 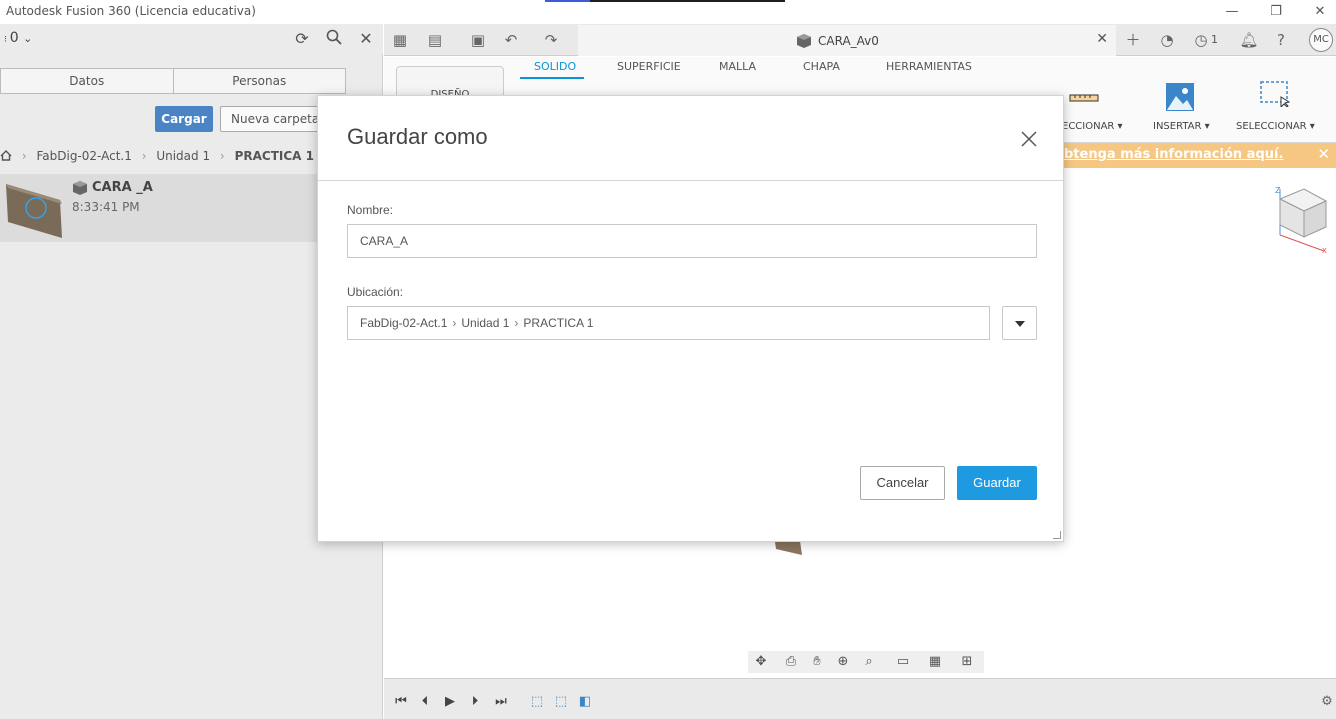 What do you see at coordinates (902, 483) in the screenshot?
I see `cancel-button: Cancelar` at bounding box center [902, 483].